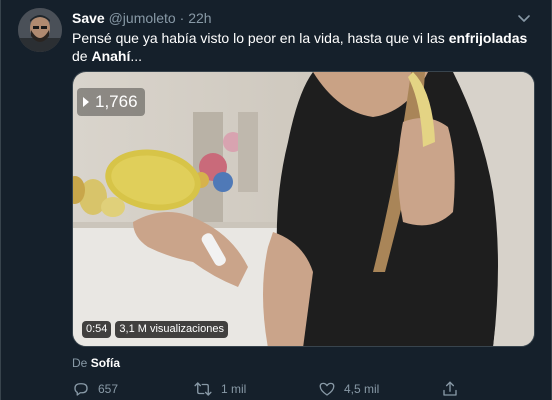 This screenshot has height=400, width=552. I want to click on video-meta: 0:54 3,1 M visualizaciones, so click(155, 329).